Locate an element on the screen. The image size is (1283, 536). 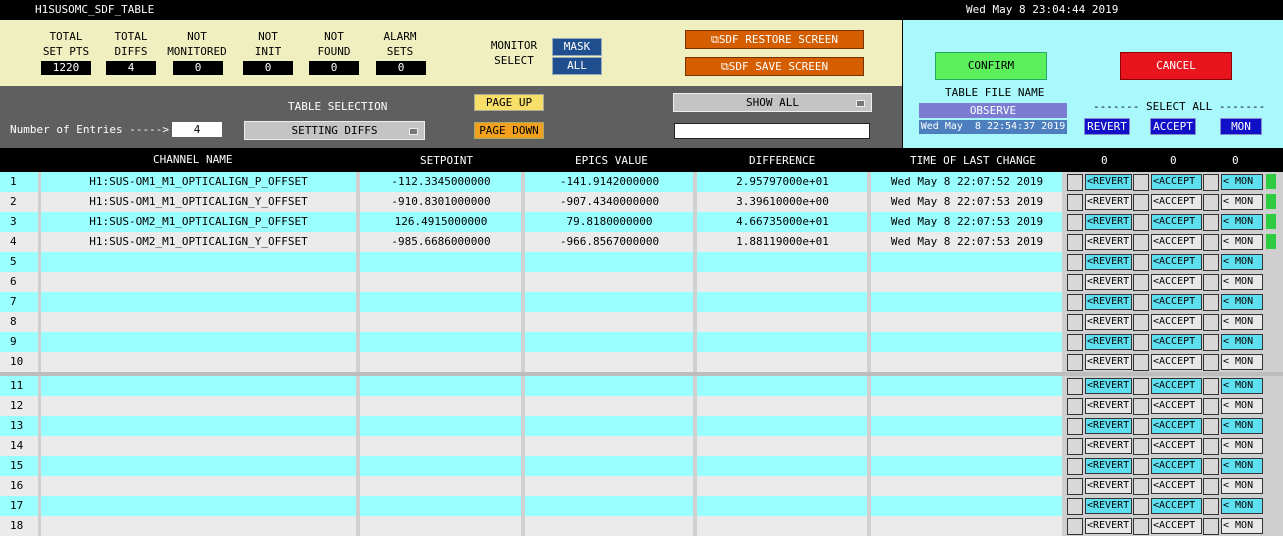
mask-button: MASK is located at coordinates (577, 47).